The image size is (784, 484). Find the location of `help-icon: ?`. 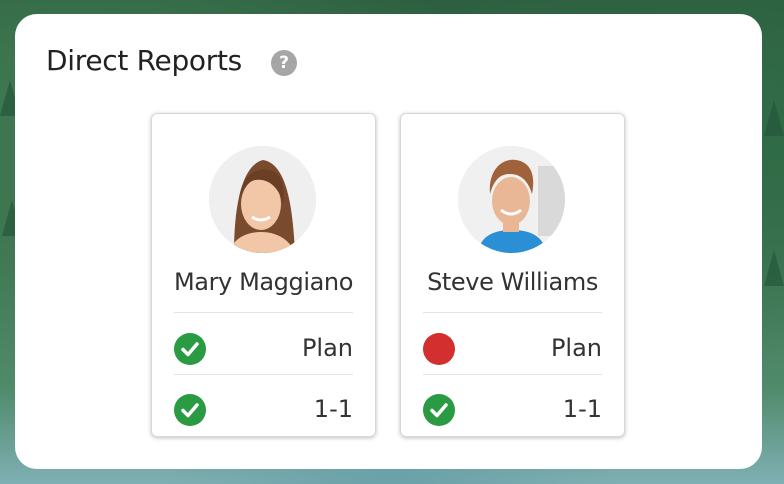

help-icon: ? is located at coordinates (284, 63).